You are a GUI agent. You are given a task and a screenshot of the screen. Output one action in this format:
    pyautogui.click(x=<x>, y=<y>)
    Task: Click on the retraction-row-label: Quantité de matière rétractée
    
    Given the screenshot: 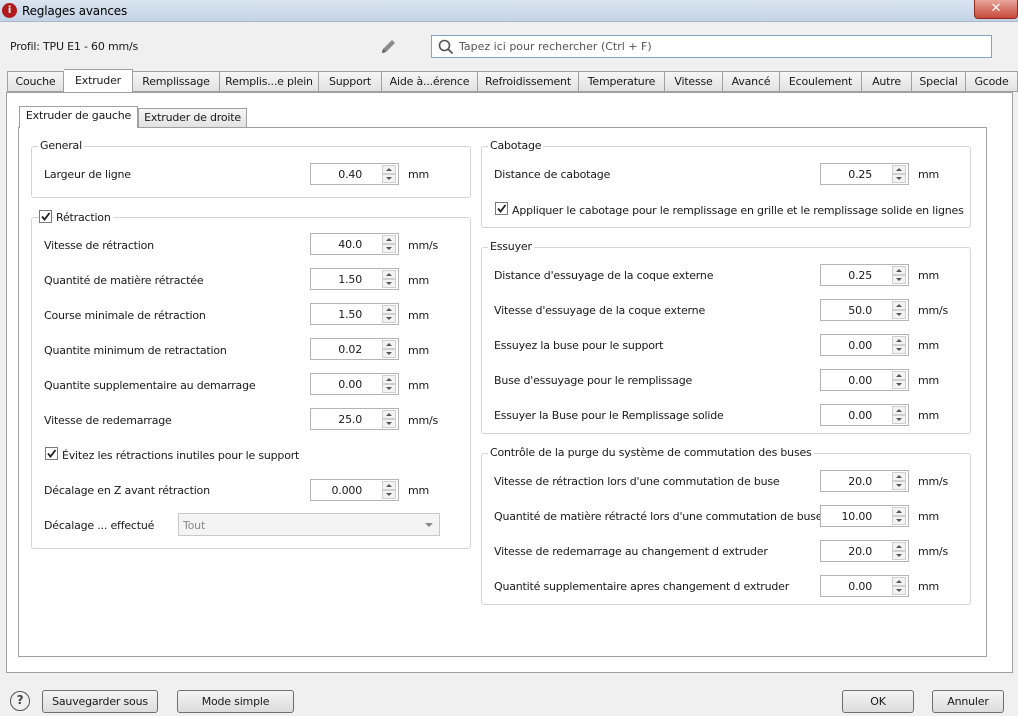 What is the action you would take?
    pyautogui.click(x=124, y=280)
    